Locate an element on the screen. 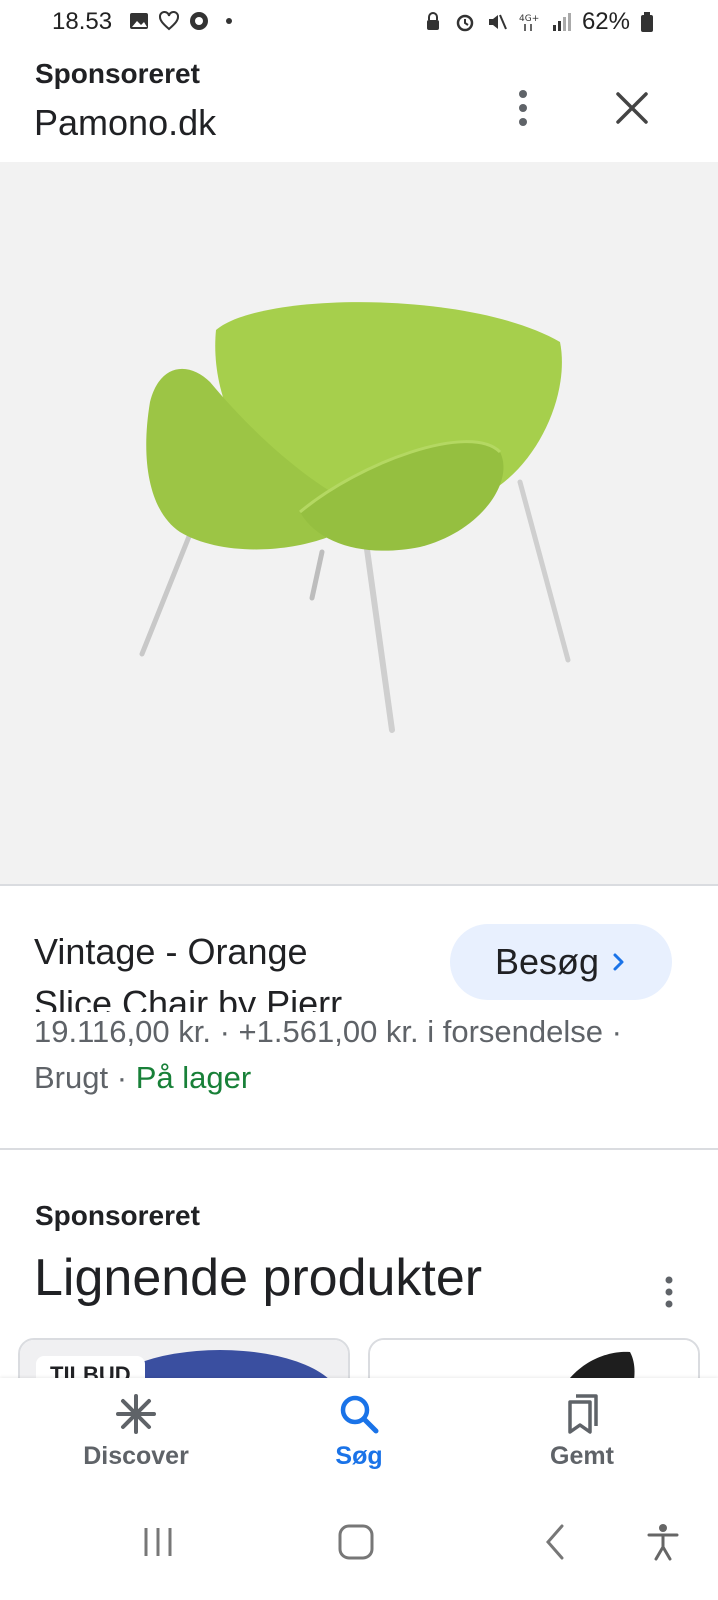 This screenshot has width=718, height=1600. nav-discover: Discover is located at coordinates (136, 1431).